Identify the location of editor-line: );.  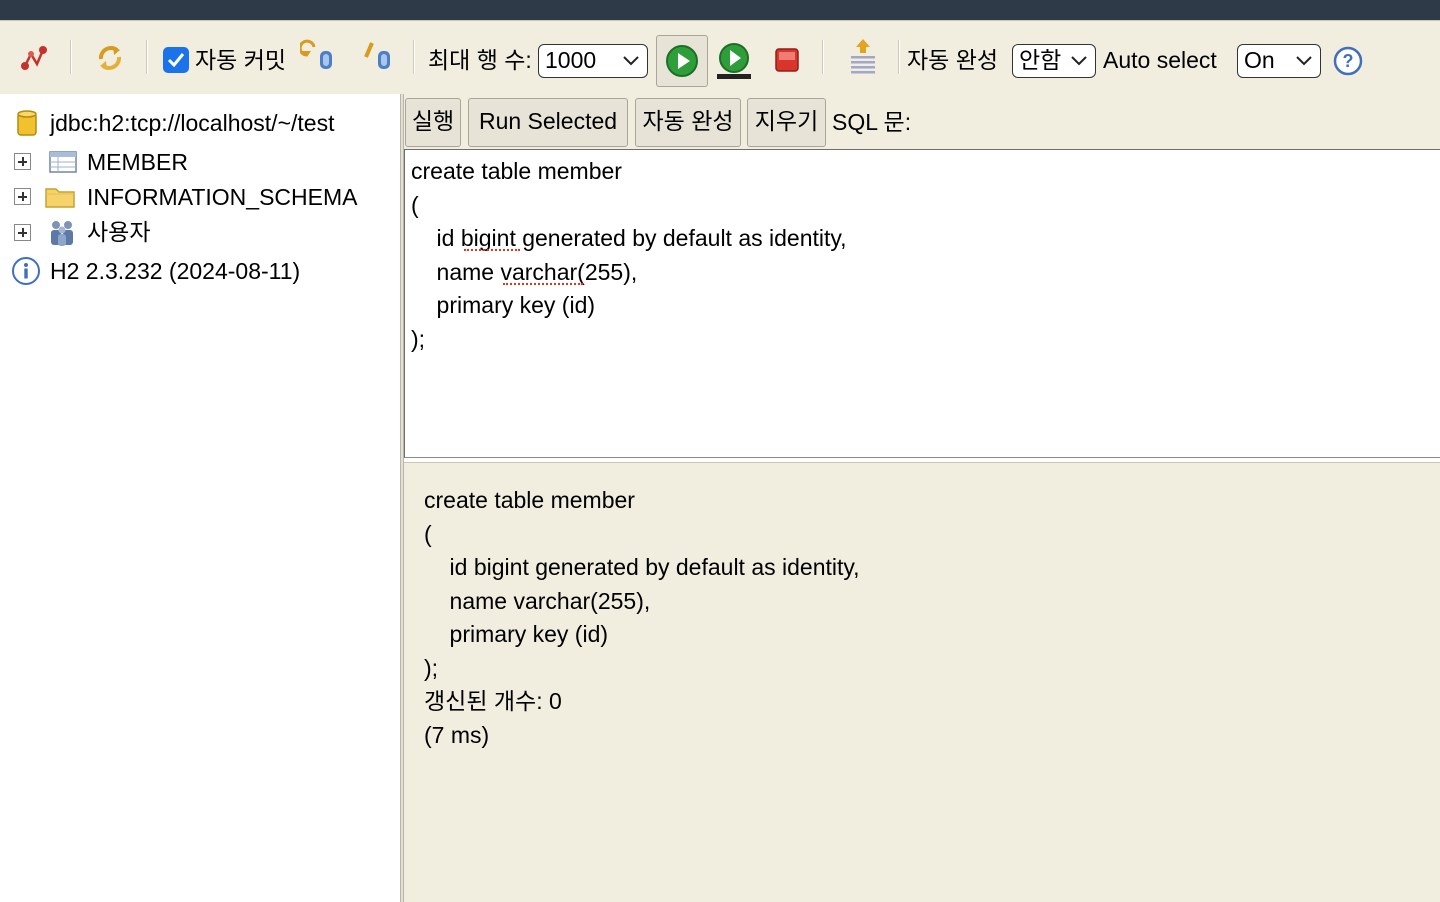
(418, 339).